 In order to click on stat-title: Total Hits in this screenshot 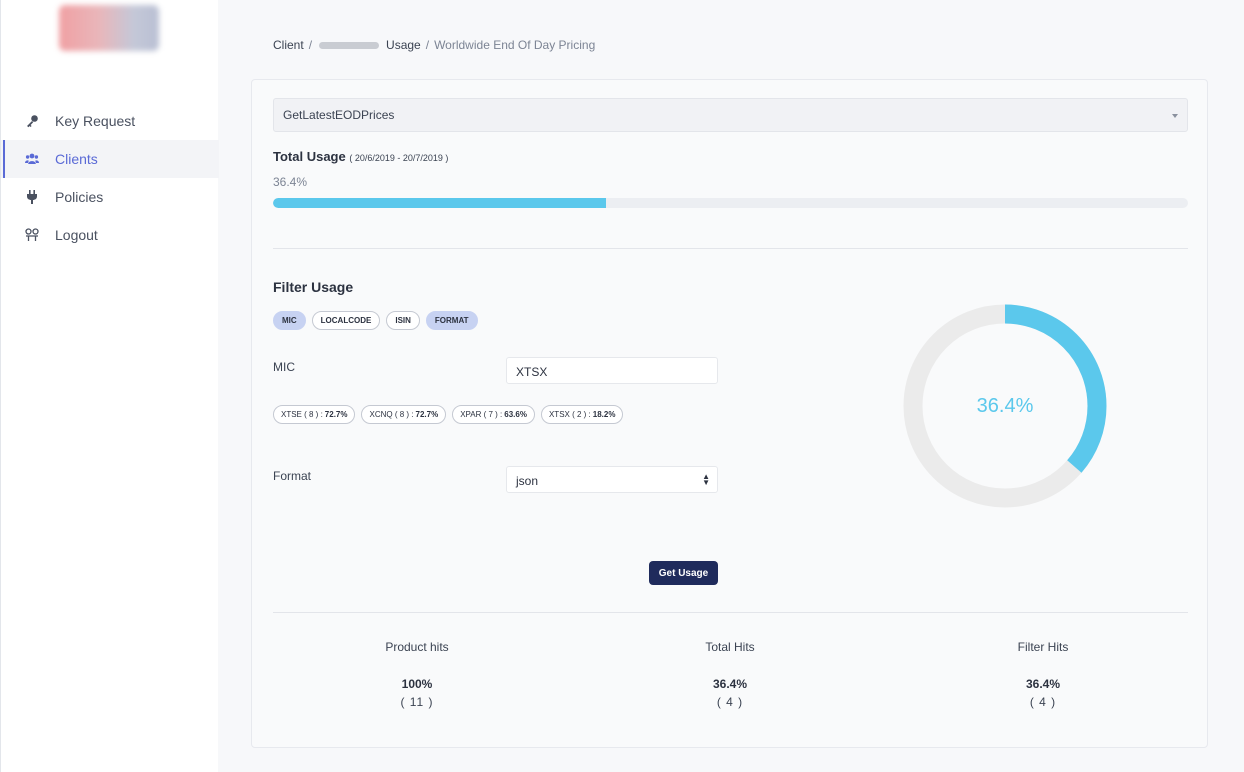, I will do `click(730, 647)`.